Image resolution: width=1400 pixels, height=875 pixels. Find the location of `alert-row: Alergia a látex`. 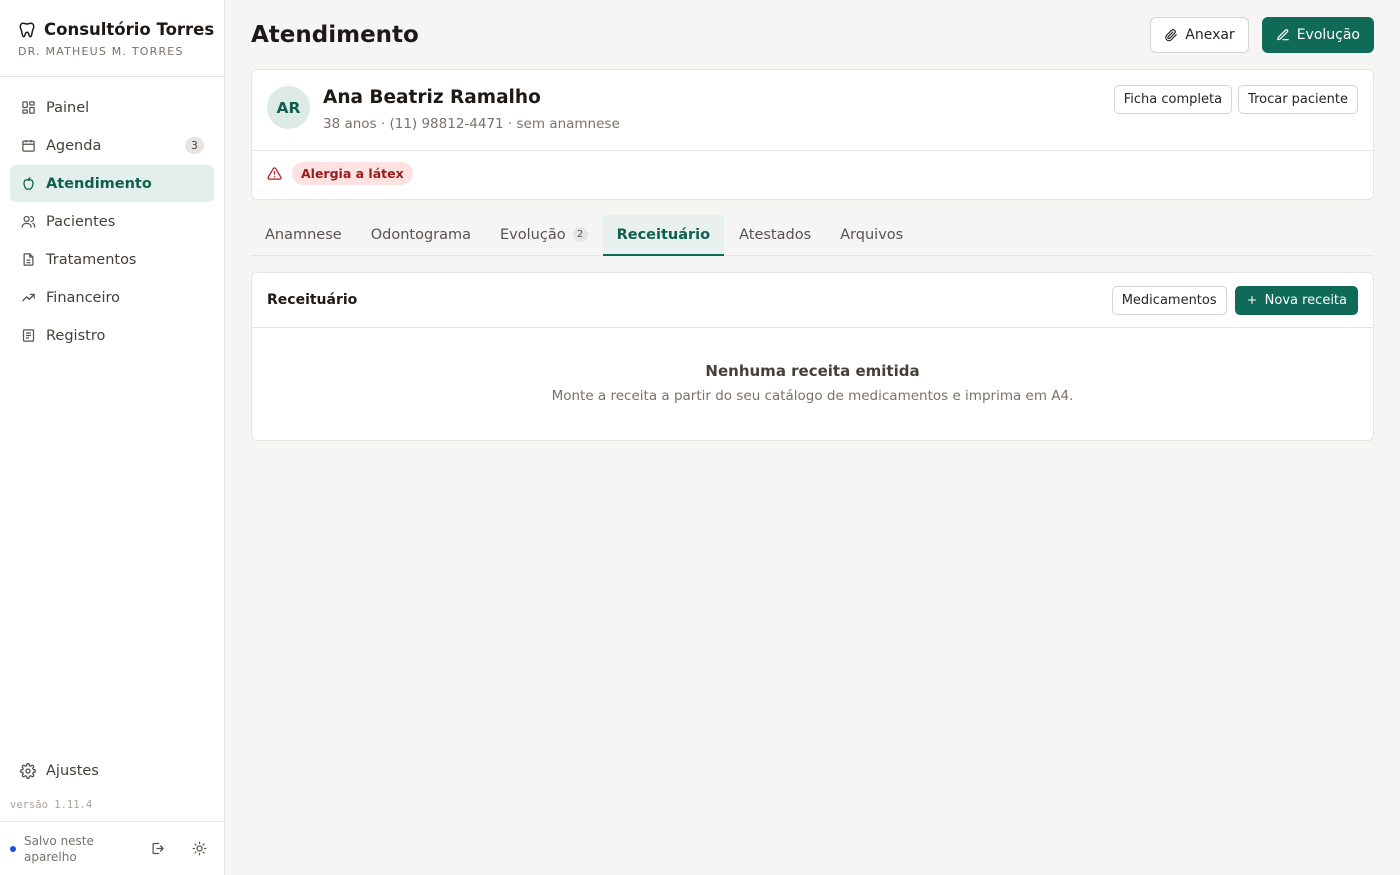

alert-row: Alergia a látex is located at coordinates (812, 175).